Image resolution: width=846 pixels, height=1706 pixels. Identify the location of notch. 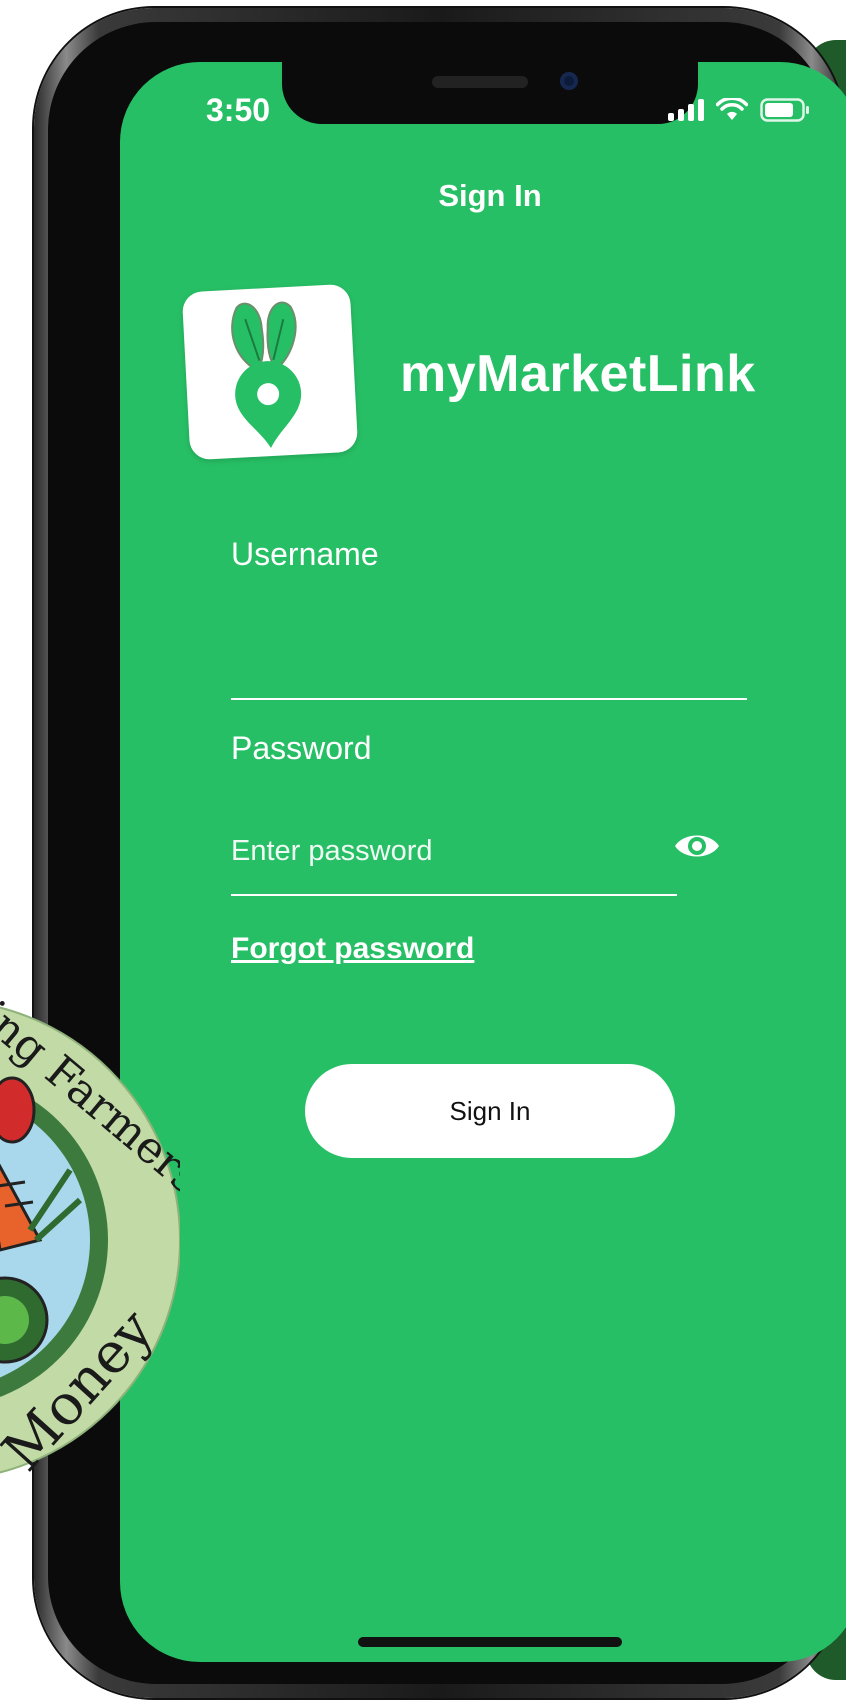
(490, 93).